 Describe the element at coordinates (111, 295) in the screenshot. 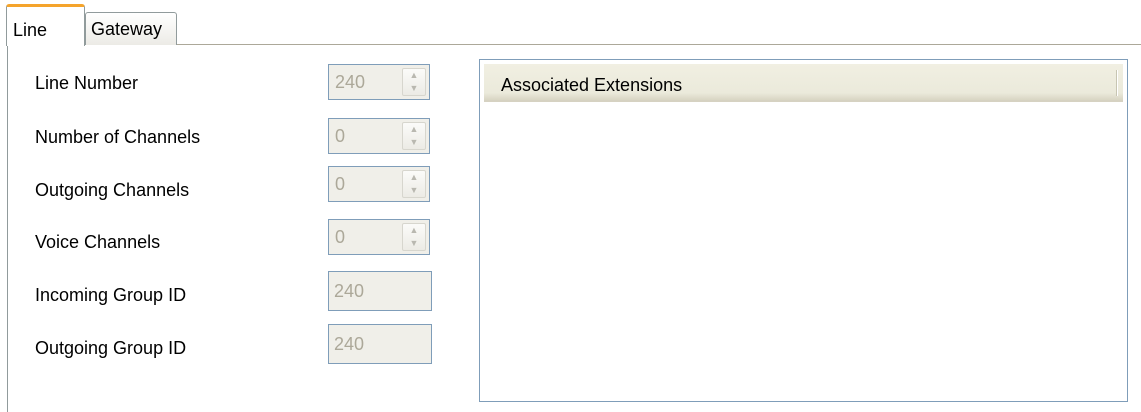

I see `incoming-group-id-label: Incoming Group ID` at that location.